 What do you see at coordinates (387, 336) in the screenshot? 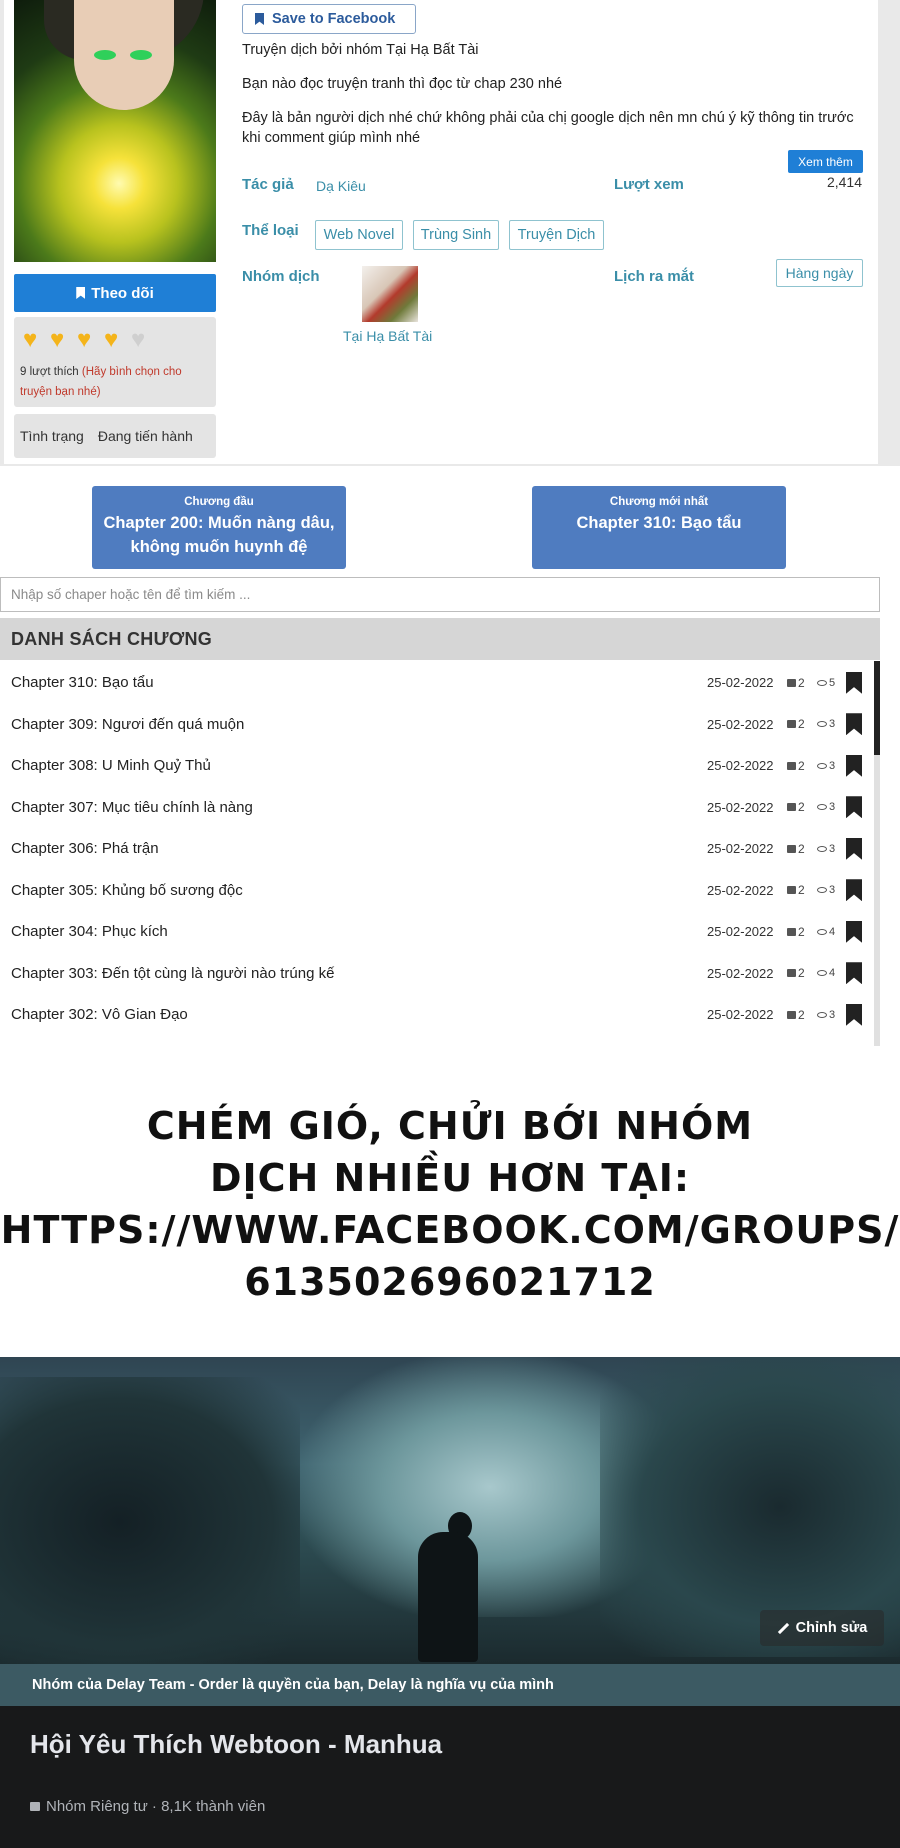
I see `group-name-link: Tại Hạ Bất Tài` at bounding box center [387, 336].